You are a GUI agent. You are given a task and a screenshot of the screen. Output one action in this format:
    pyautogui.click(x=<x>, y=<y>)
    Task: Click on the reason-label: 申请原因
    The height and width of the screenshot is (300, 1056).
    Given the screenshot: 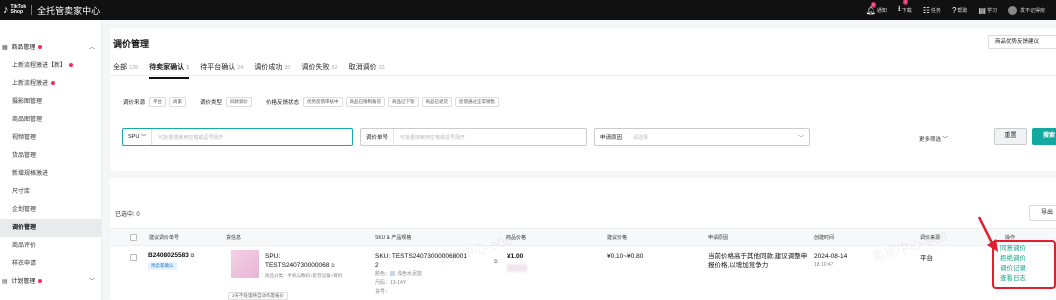 What is the action you would take?
    pyautogui.click(x=611, y=138)
    